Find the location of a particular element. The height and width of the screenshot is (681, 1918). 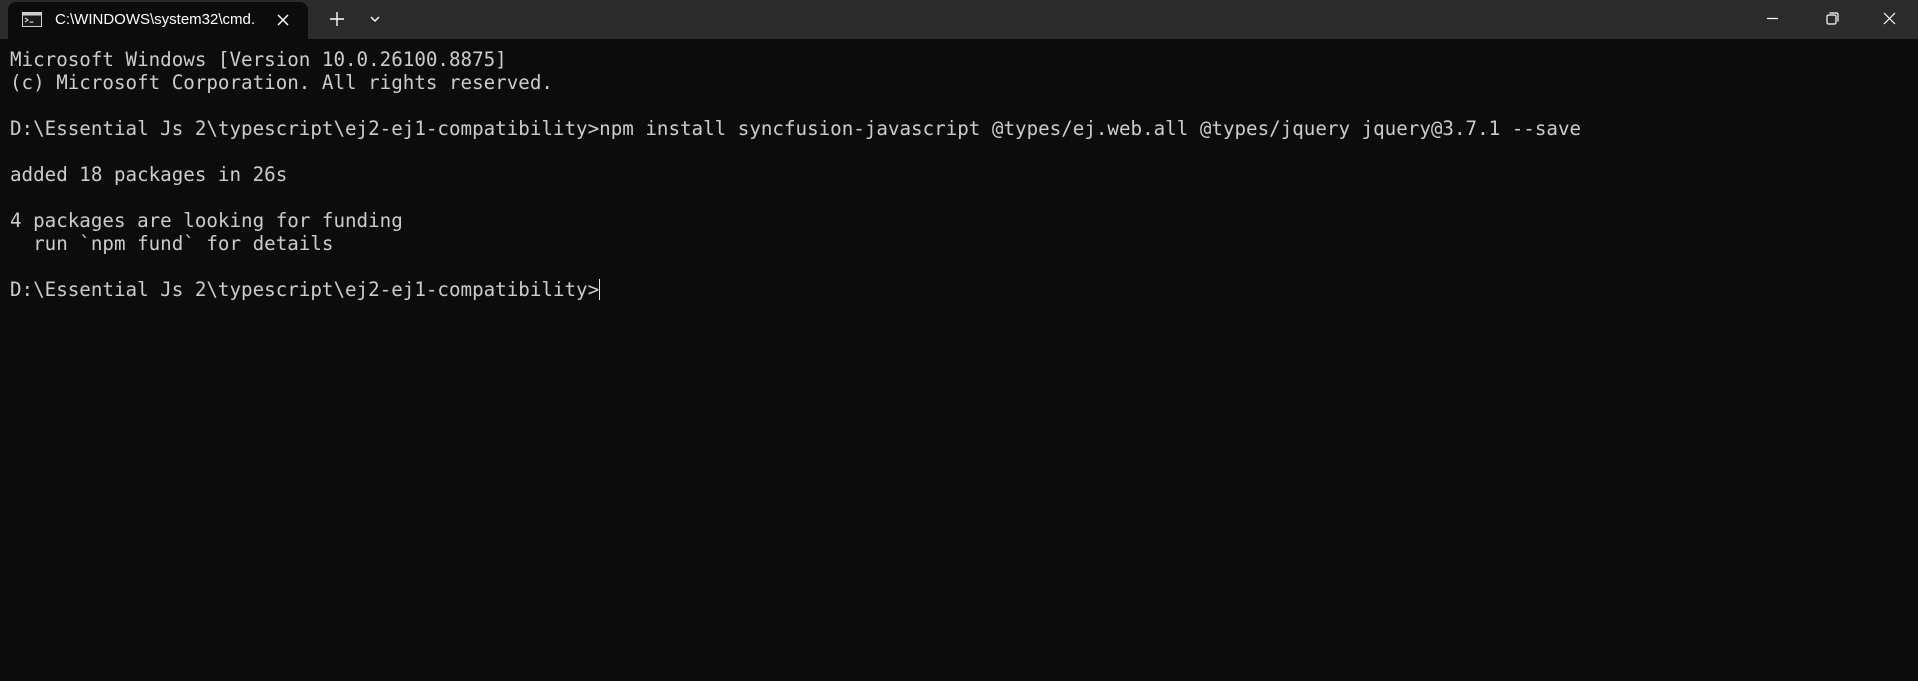

chevron-down-icon is located at coordinates (375, 19).